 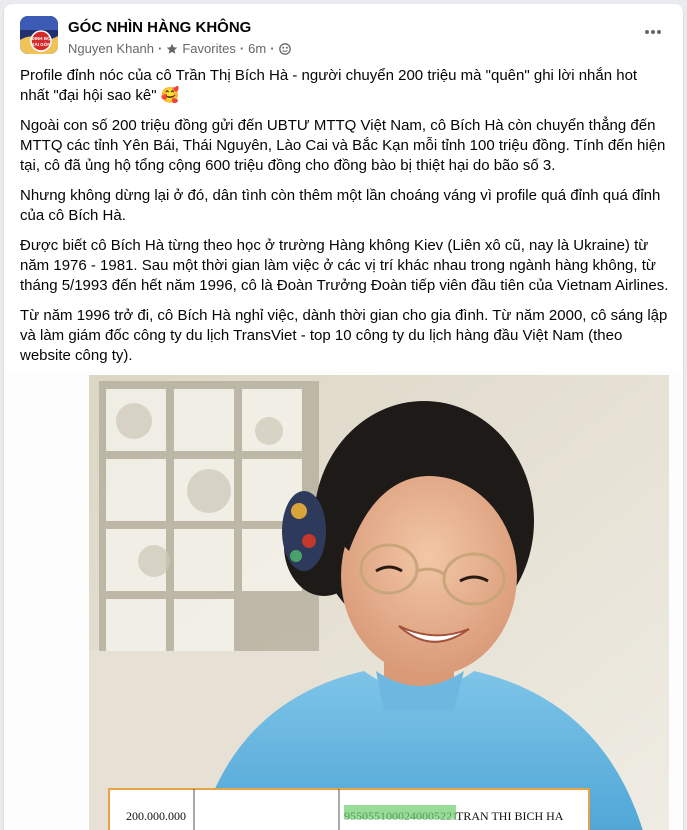 I want to click on page-avatar: ĐINH BỘ SÀI GÒN, so click(x=39, y=35).